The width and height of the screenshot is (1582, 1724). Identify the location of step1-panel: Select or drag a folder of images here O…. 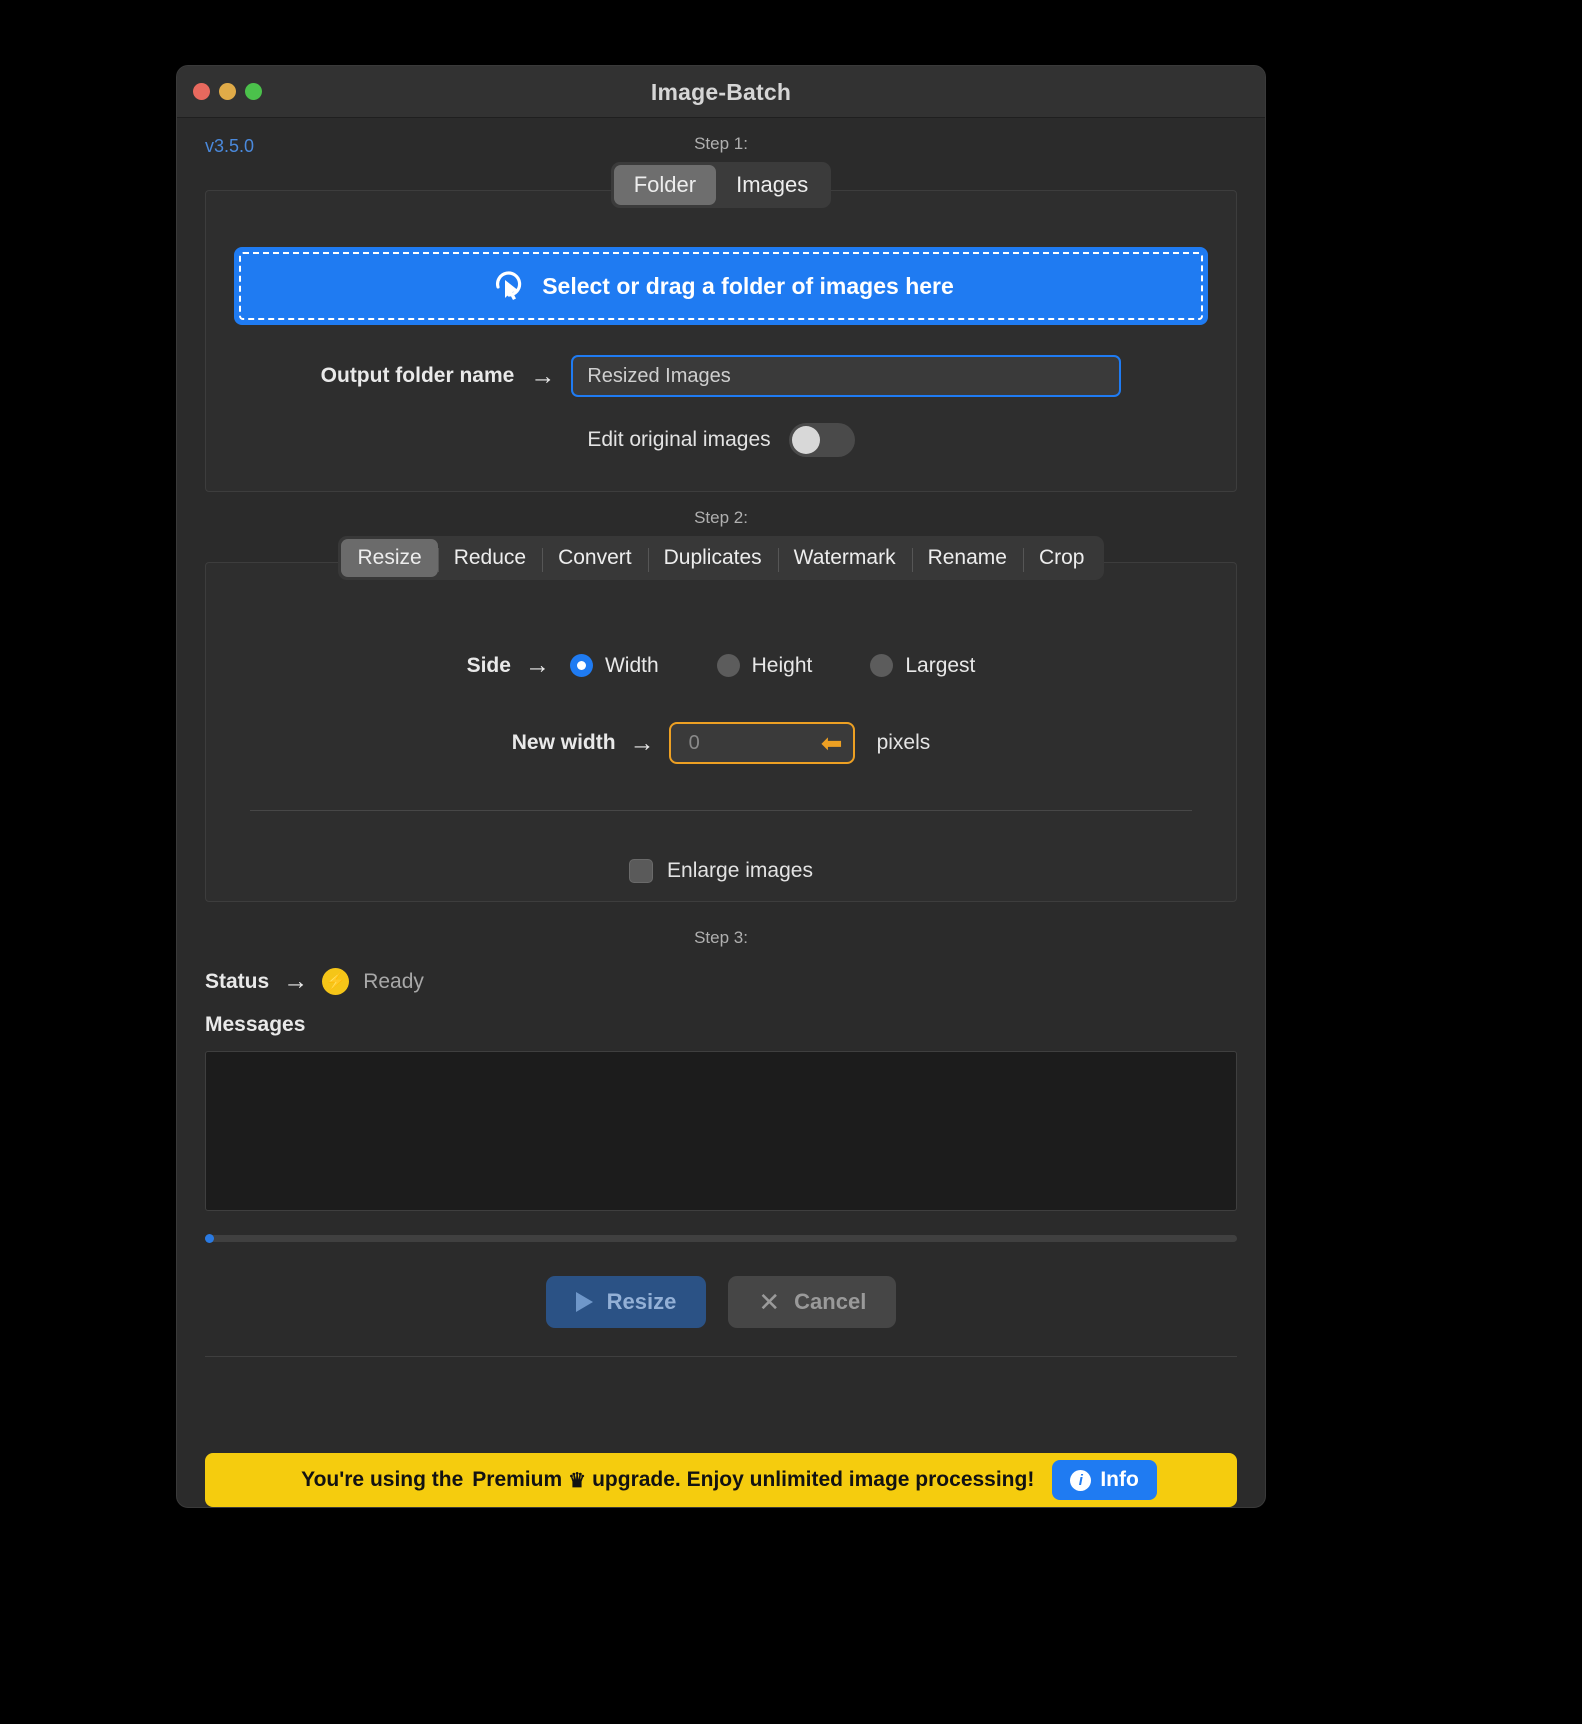
(721, 341).